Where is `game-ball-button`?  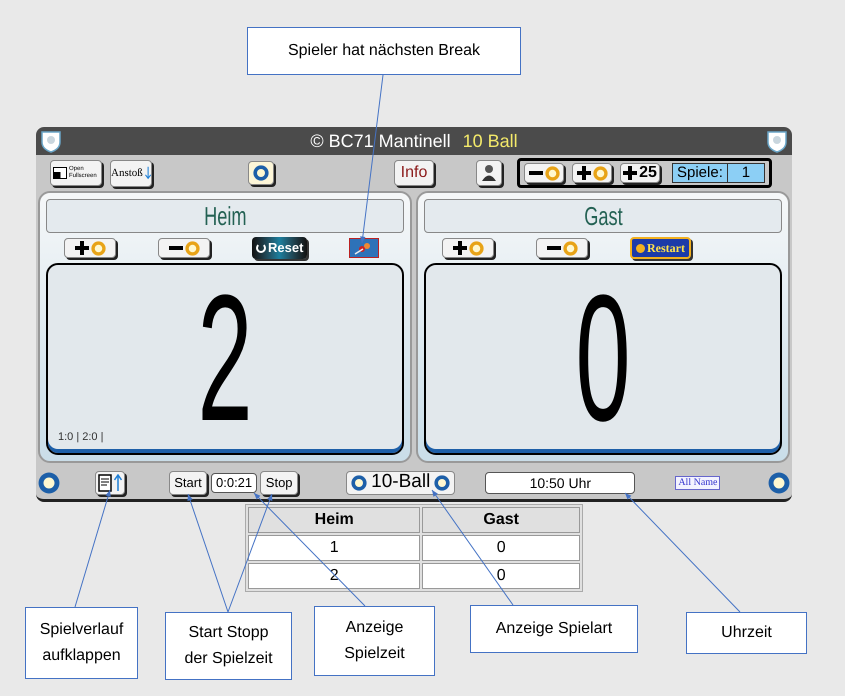 game-ball-button is located at coordinates (261, 173).